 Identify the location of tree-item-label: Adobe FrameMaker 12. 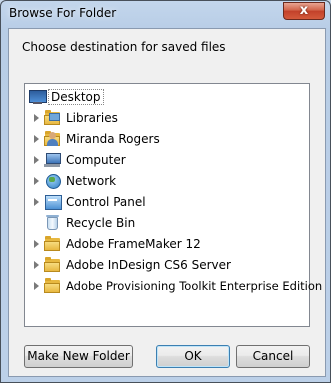
(133, 244).